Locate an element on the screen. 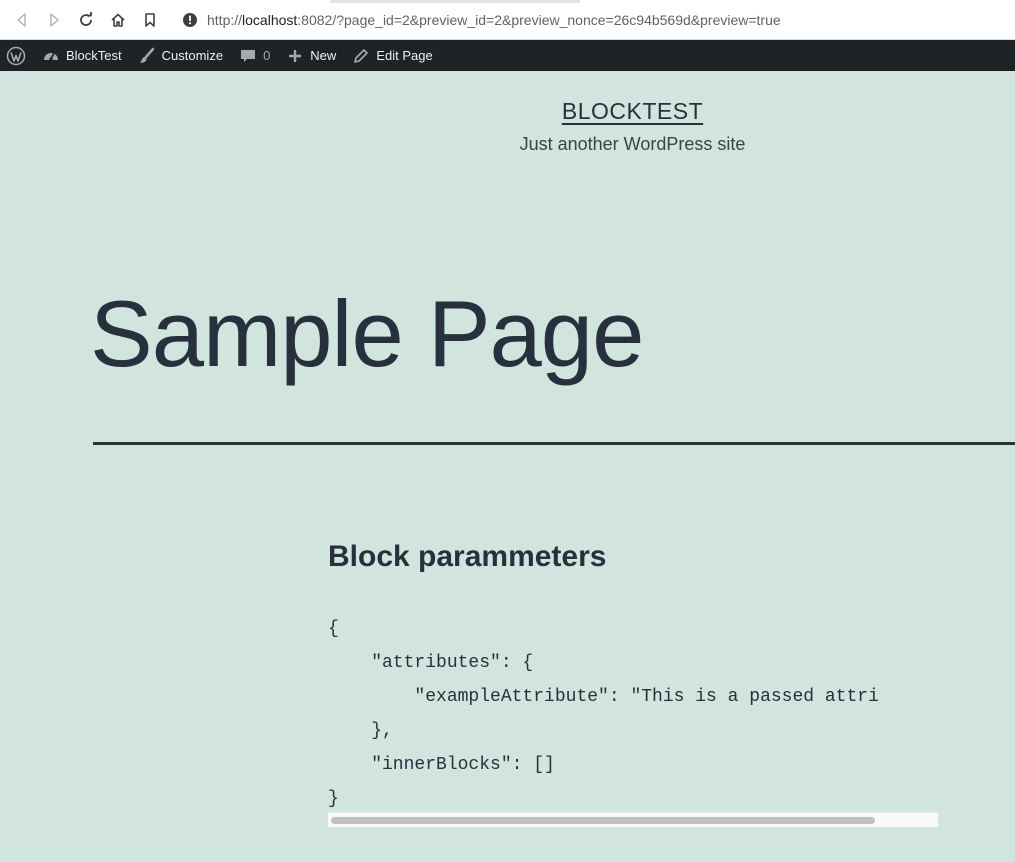 This screenshot has height=862, width=1015. home-icon is located at coordinates (118, 20).